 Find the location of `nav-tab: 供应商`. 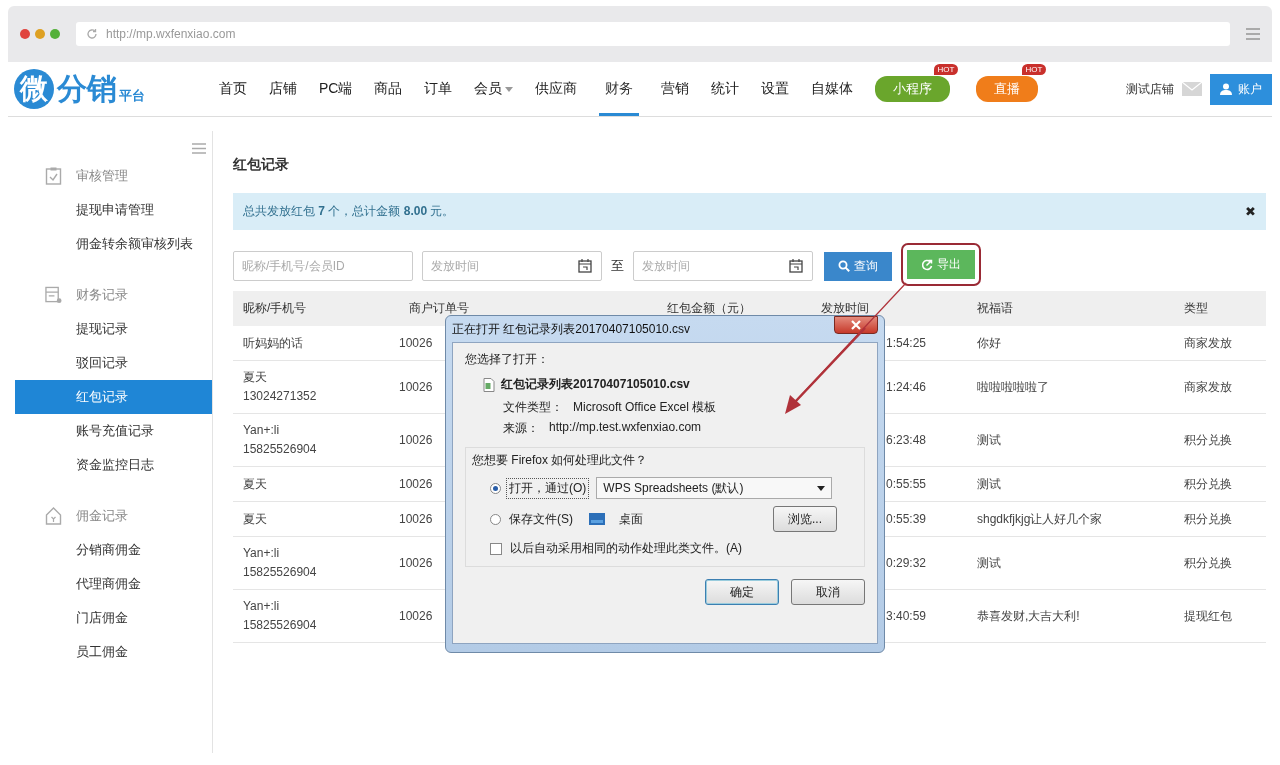

nav-tab: 供应商 is located at coordinates (556, 89).